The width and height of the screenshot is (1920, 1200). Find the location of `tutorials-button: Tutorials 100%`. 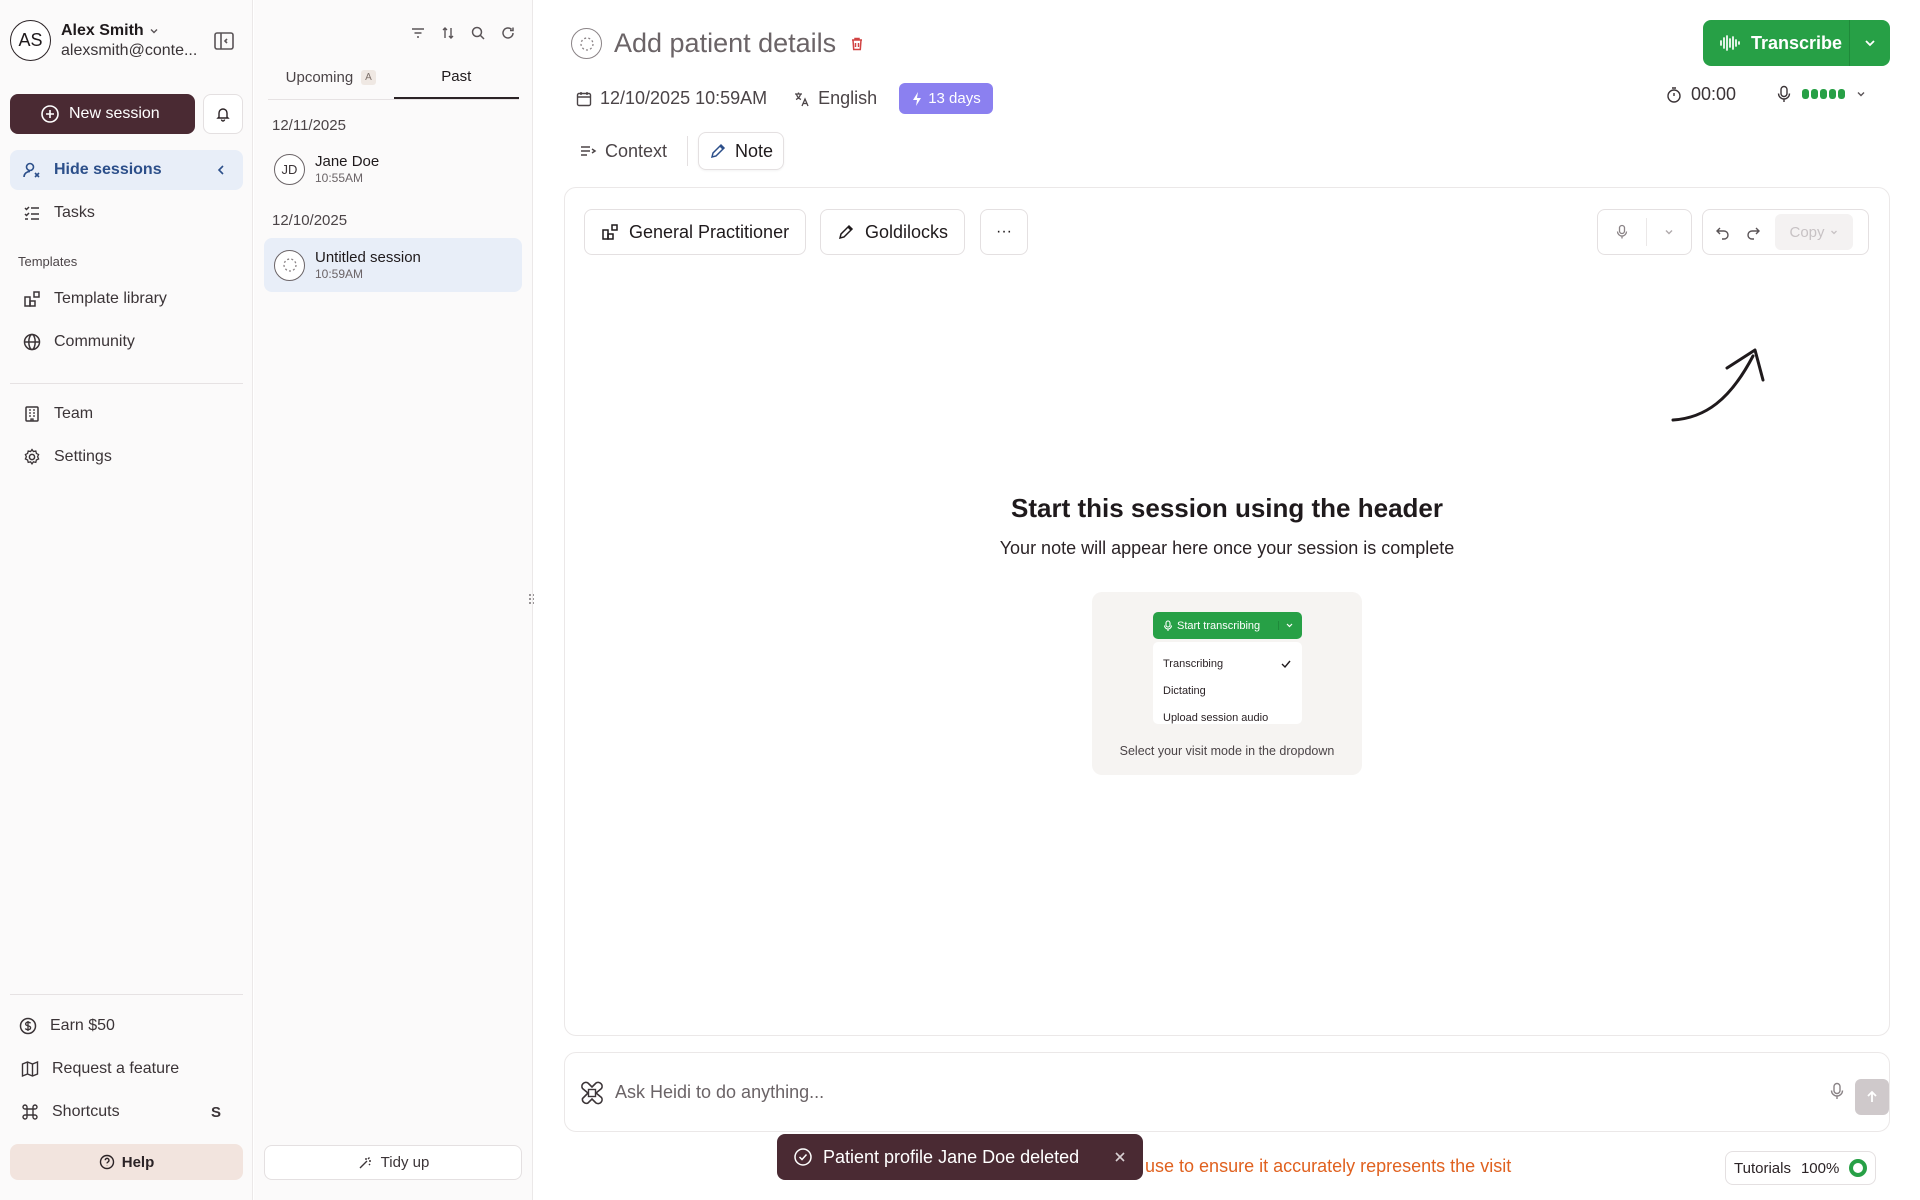

tutorials-button: Tutorials 100% is located at coordinates (1801, 1168).